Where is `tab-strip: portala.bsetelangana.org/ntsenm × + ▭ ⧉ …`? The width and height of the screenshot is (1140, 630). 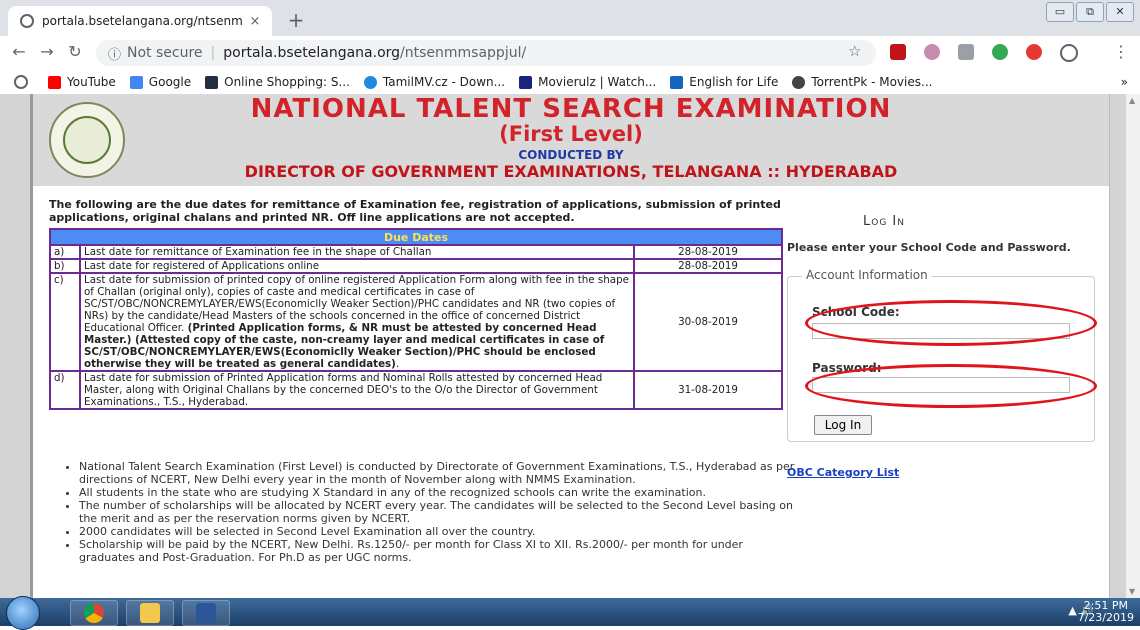
tab-strip: portala.bsetelangana.org/ntsenm × + ▭ ⧉ … is located at coordinates (570, 18).